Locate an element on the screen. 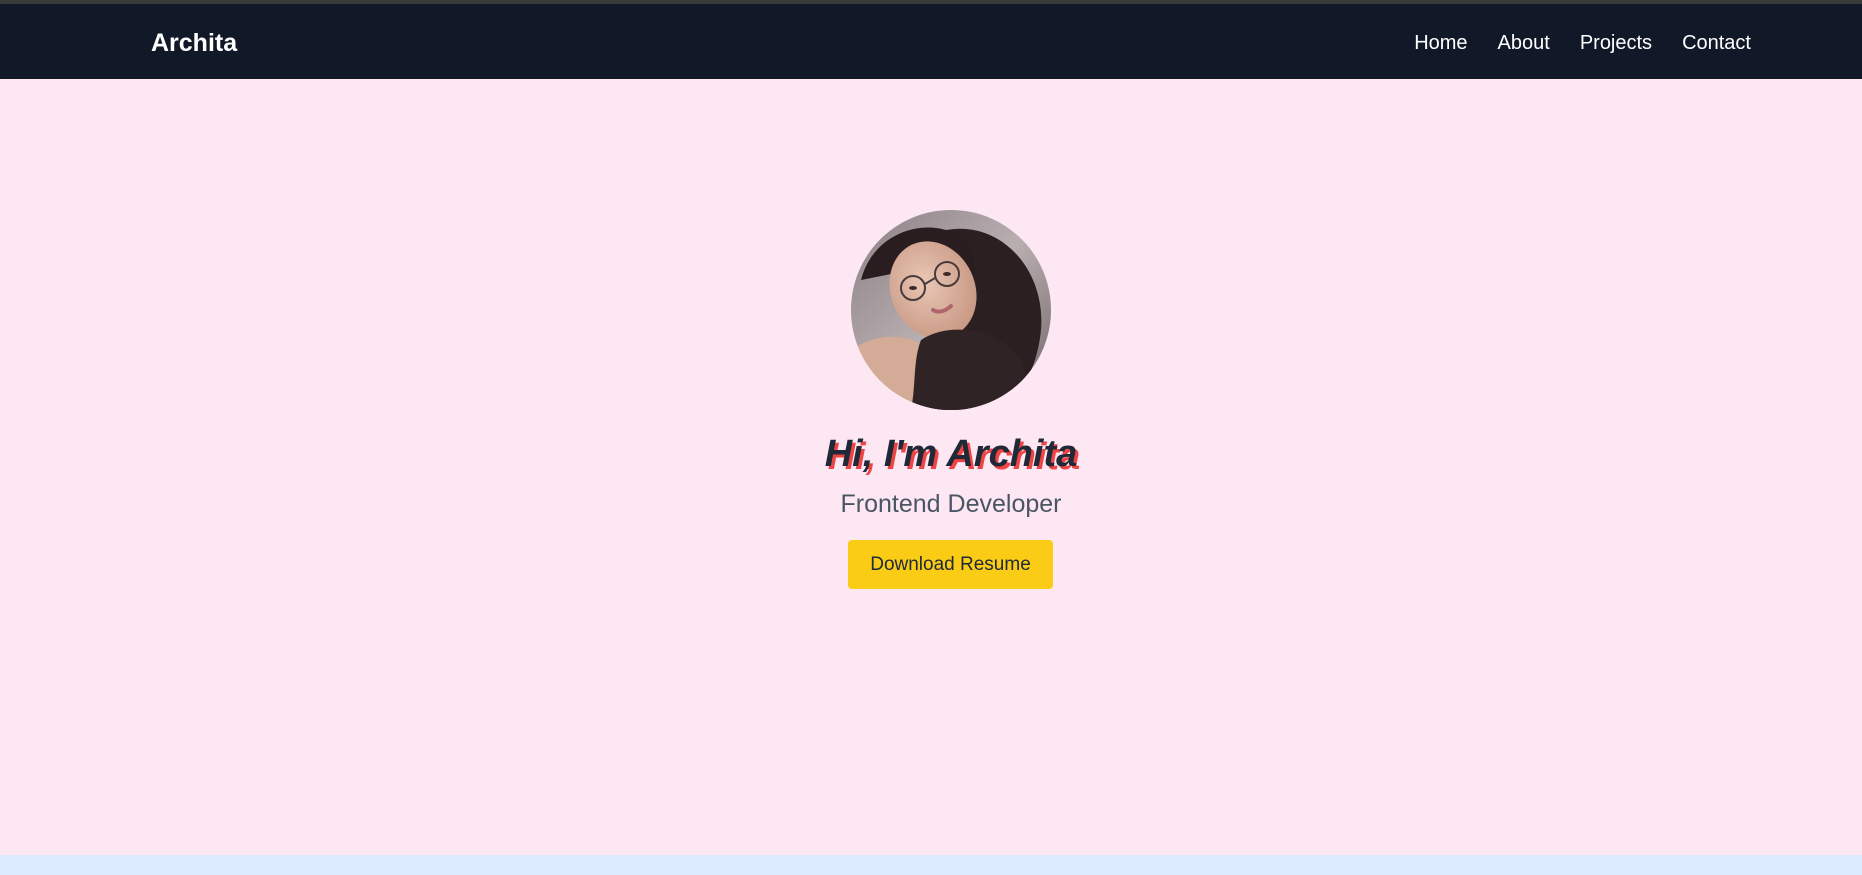  avatar-photo is located at coordinates (951, 310).